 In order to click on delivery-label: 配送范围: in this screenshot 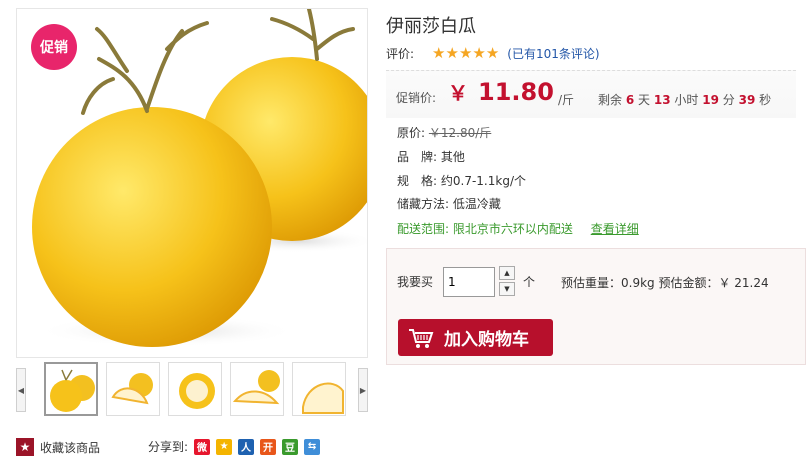, I will do `click(423, 229)`.